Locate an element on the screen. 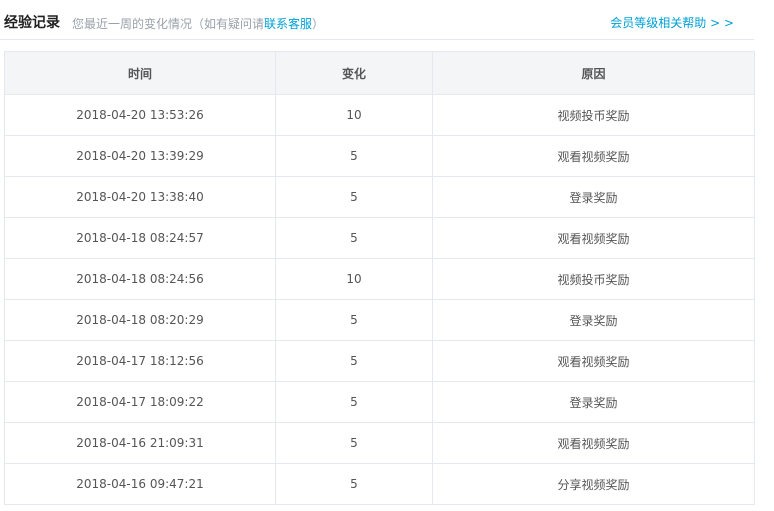 The width and height of the screenshot is (774, 511). table-row: 2018-04-18 08:20:29 5 登录奖励 is located at coordinates (379, 320).